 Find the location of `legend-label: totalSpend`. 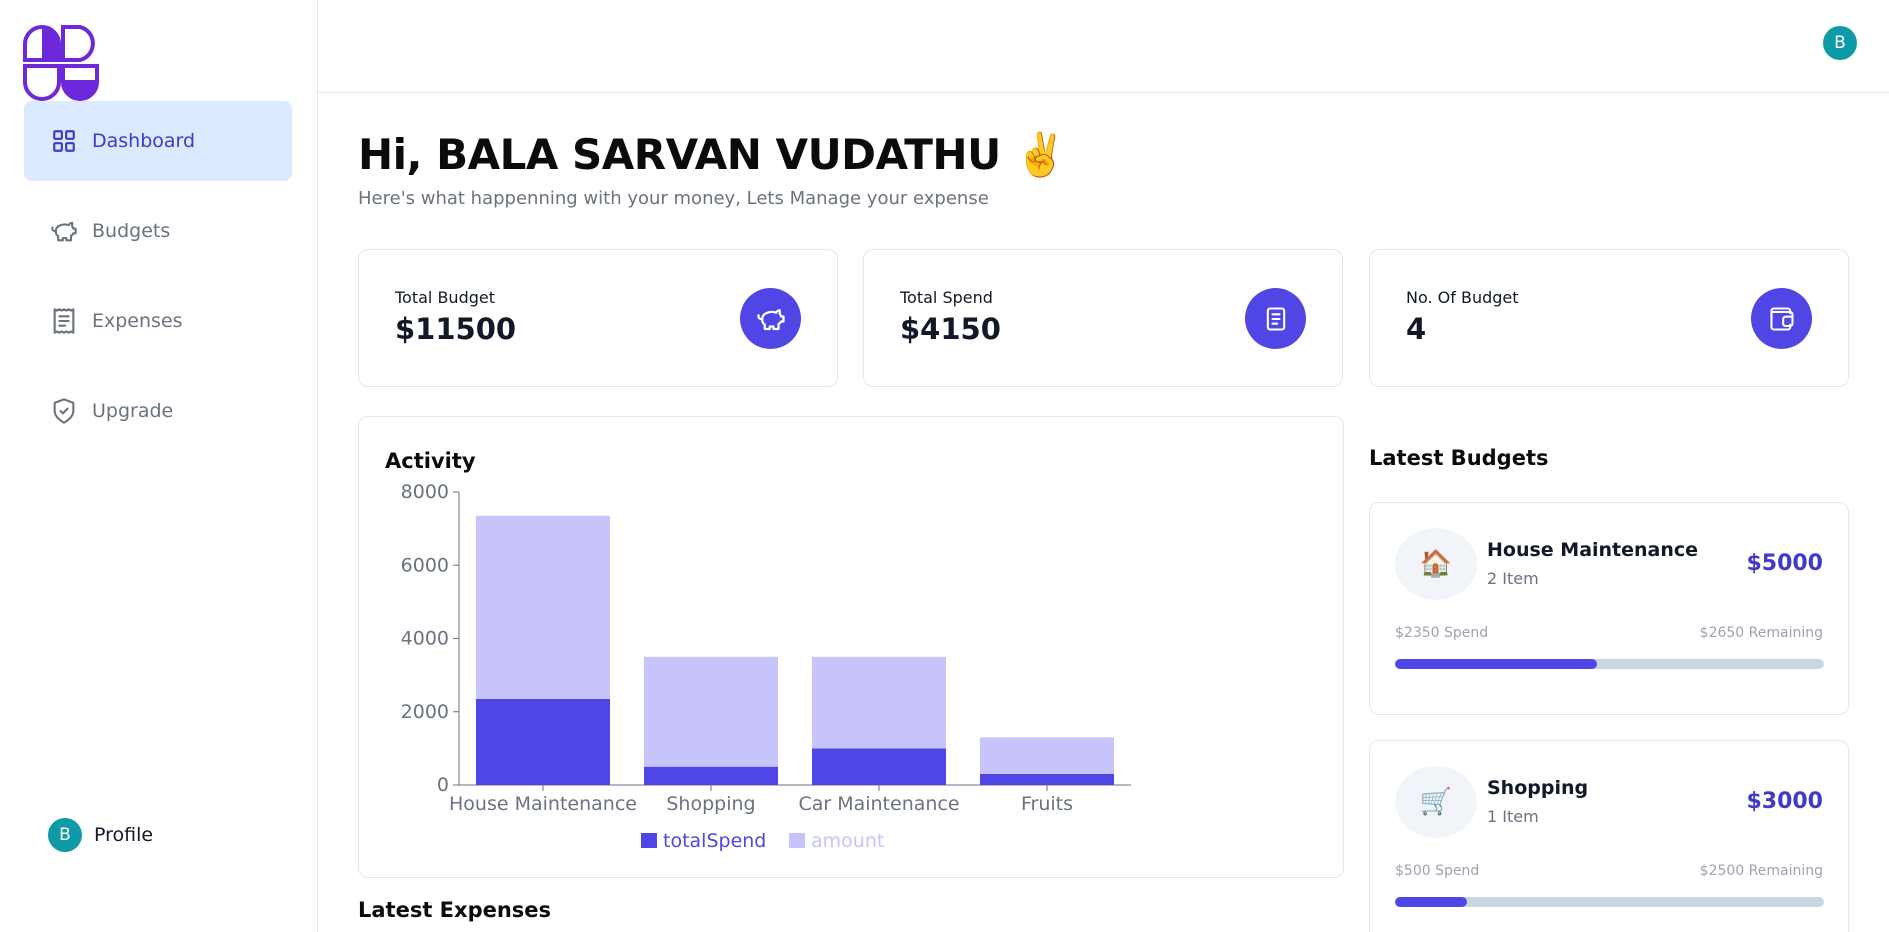

legend-label: totalSpend is located at coordinates (714, 841).